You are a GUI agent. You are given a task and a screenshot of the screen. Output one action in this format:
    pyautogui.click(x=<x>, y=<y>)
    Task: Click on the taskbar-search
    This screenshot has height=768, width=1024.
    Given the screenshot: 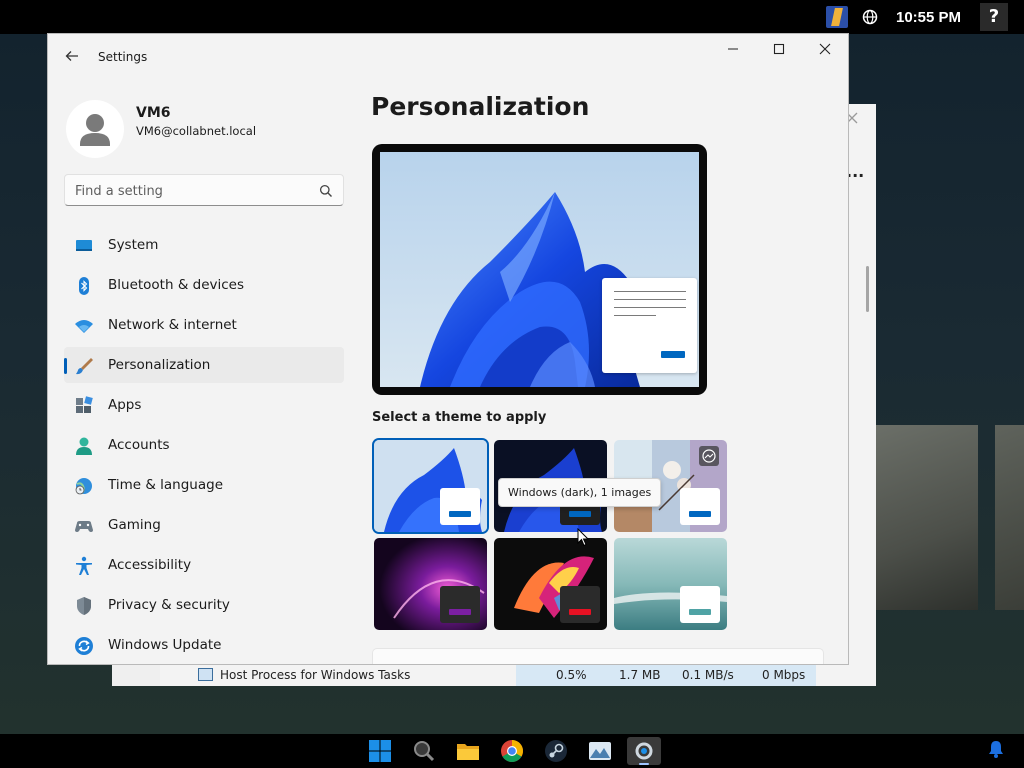 What is the action you would take?
    pyautogui.click(x=424, y=751)
    